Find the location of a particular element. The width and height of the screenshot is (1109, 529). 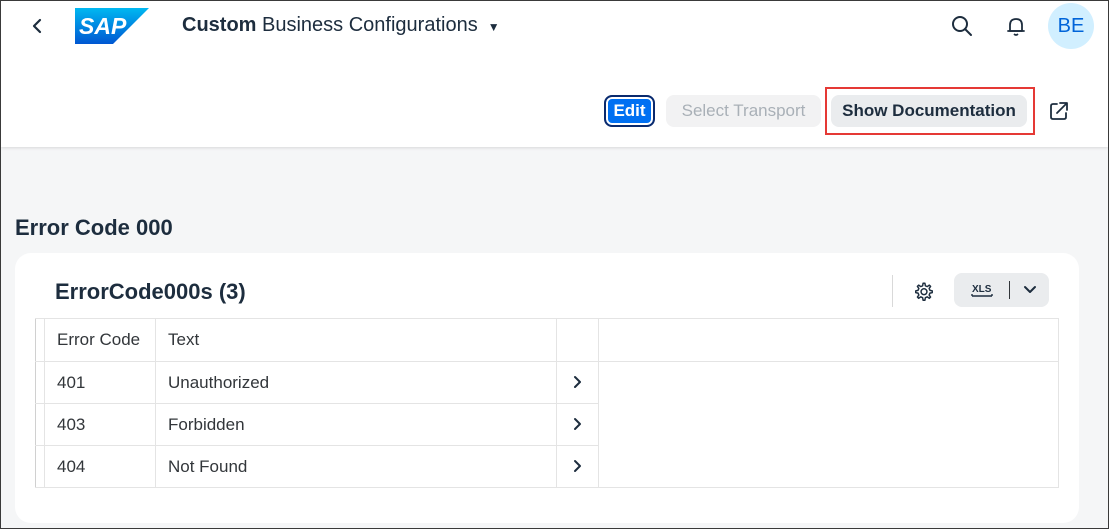

section-title: Error Code 000 is located at coordinates (94, 227).